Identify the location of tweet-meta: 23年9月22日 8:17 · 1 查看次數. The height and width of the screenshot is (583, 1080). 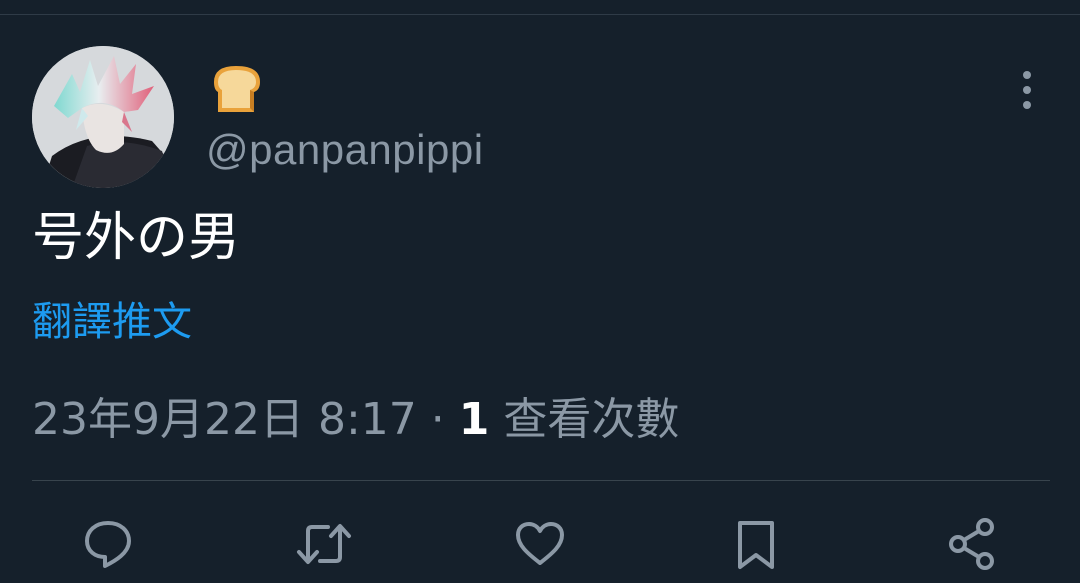
(355, 420).